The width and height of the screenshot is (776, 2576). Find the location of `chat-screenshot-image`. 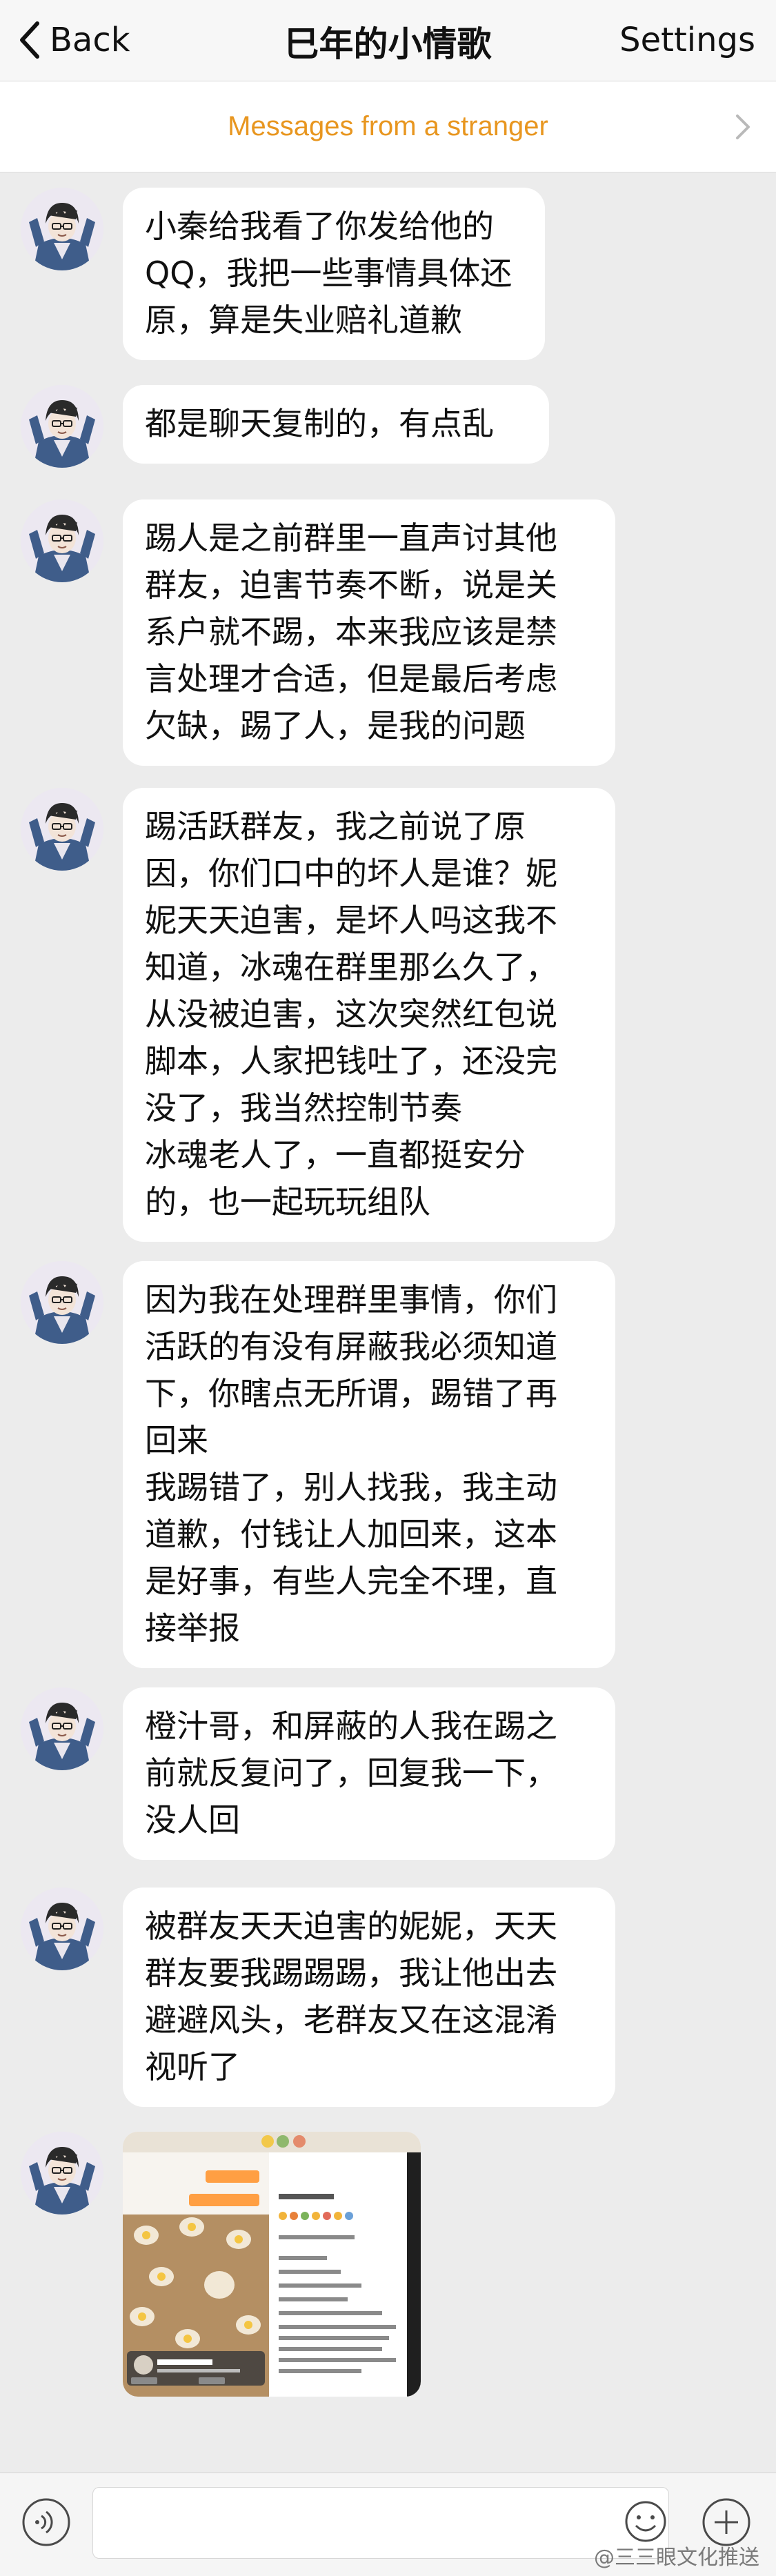

chat-screenshot-image is located at coordinates (272, 2264).